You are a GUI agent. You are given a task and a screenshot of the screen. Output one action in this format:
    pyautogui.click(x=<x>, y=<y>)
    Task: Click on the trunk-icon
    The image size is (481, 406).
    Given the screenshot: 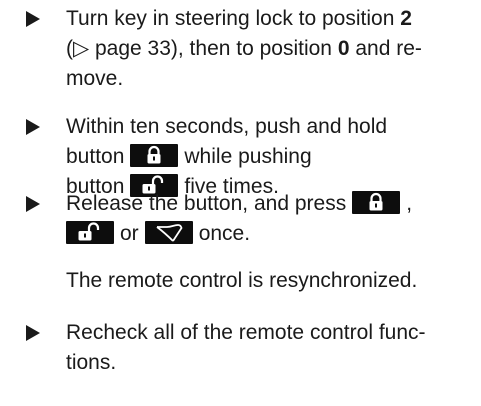 What is the action you would take?
    pyautogui.click(x=168, y=232)
    